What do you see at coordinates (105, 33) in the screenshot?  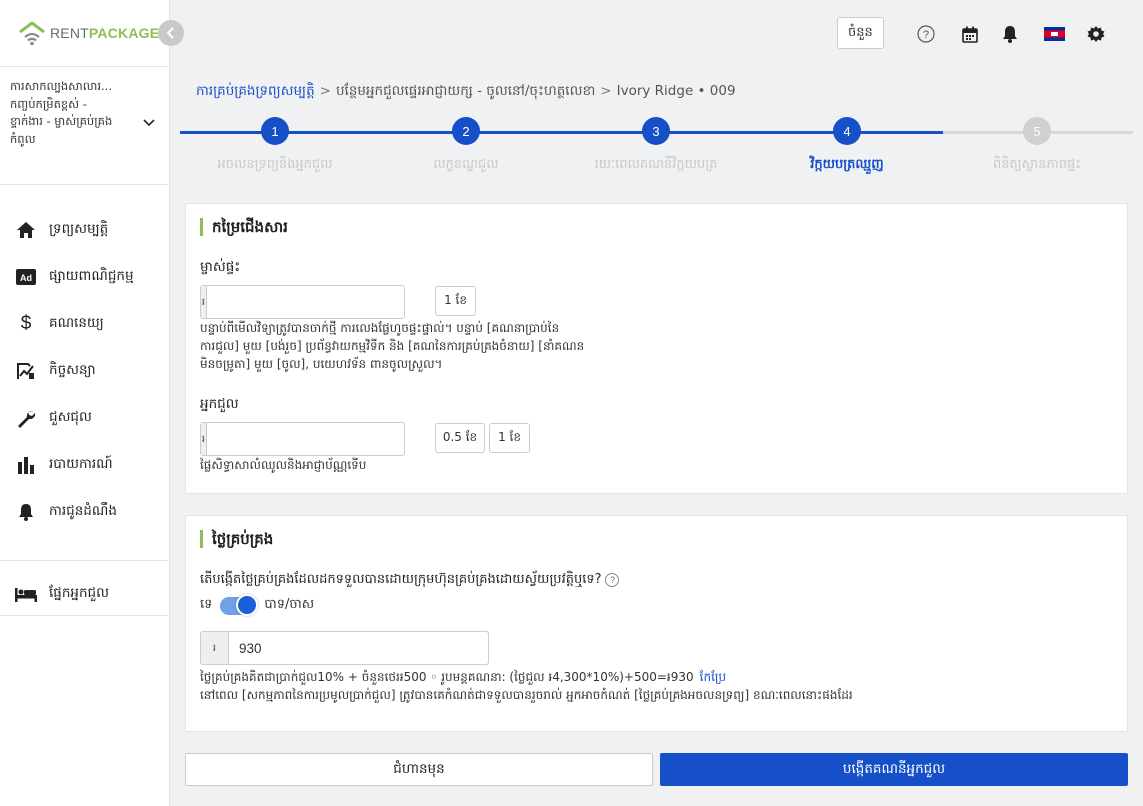 I see `logo-text: RENTPACKAGE` at bounding box center [105, 33].